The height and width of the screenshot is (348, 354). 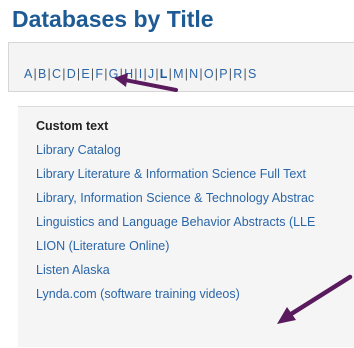 I want to click on az-letter-r: R, so click(x=237, y=74).